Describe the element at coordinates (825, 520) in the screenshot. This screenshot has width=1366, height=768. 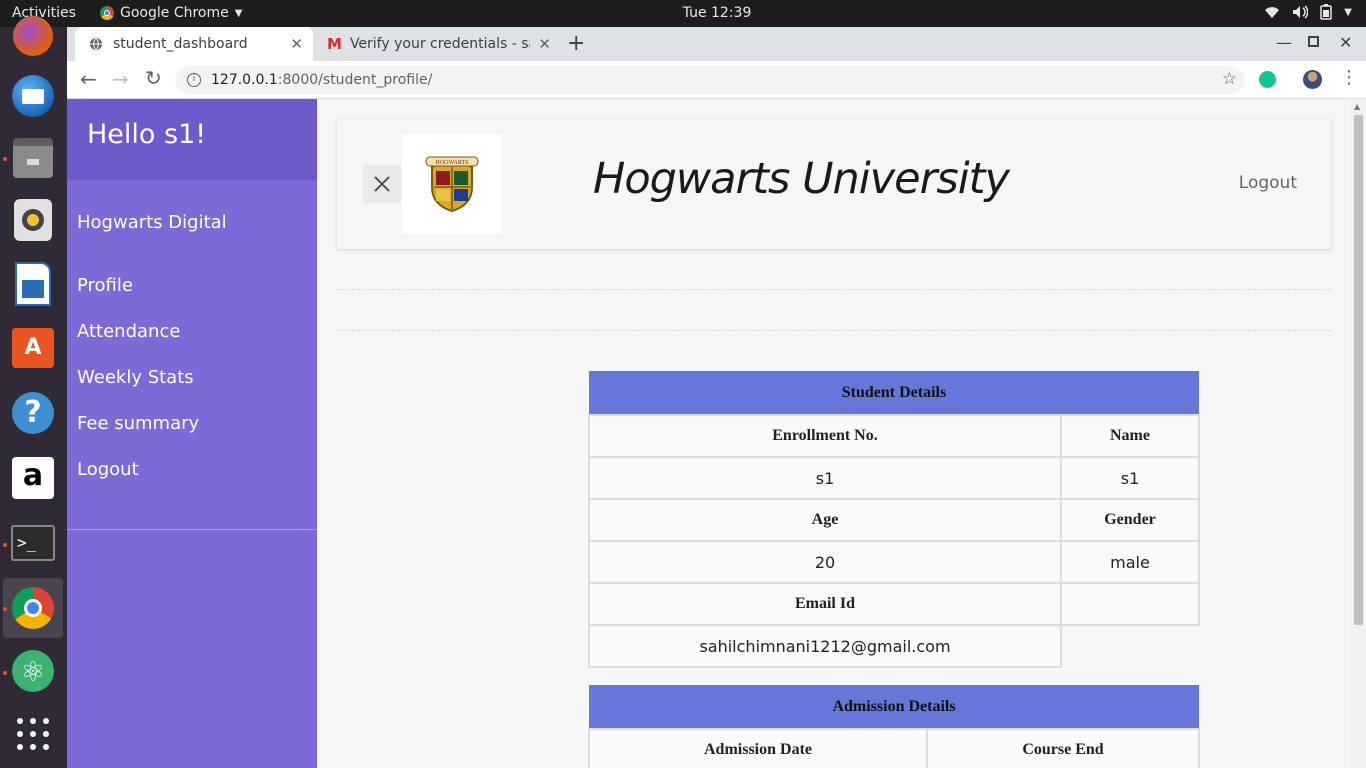
I see `age-label: Age` at that location.